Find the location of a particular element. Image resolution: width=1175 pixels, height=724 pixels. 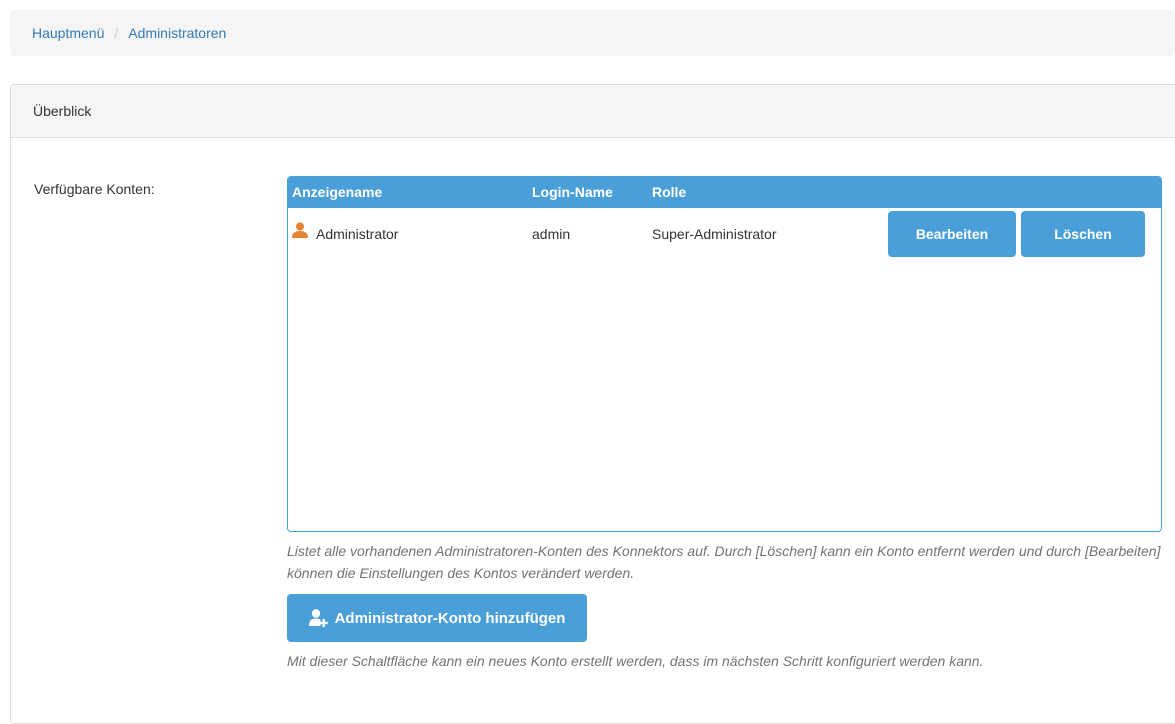

account-login-name: admin is located at coordinates (551, 234).